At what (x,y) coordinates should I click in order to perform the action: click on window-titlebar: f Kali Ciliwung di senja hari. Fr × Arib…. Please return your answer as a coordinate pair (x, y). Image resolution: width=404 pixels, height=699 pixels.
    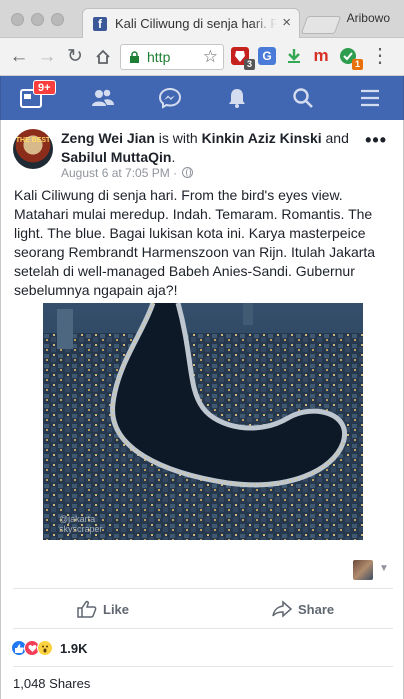
    Looking at the image, I should click on (202, 19).